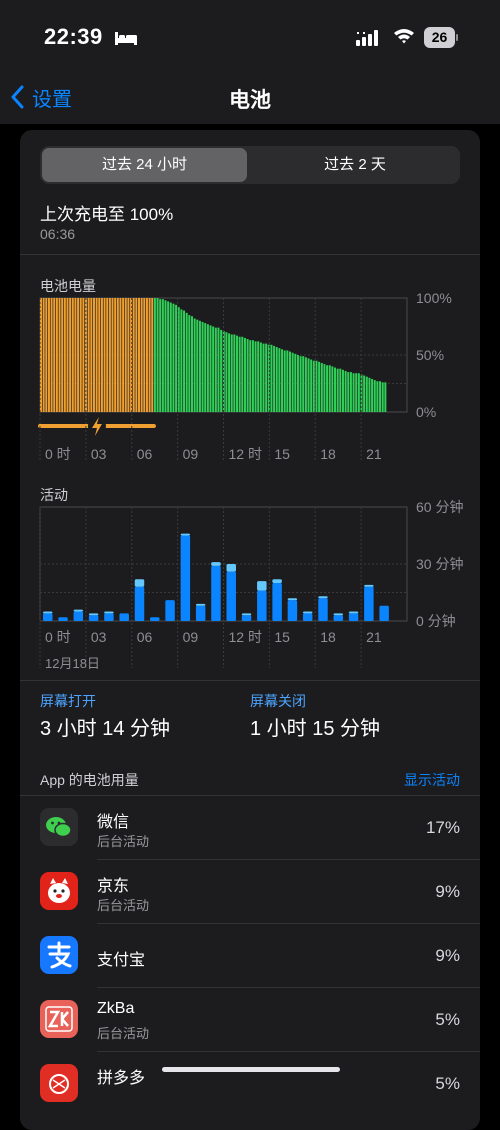  What do you see at coordinates (282, 454) in the screenshot?
I see `x-tick-label: 15` at bounding box center [282, 454].